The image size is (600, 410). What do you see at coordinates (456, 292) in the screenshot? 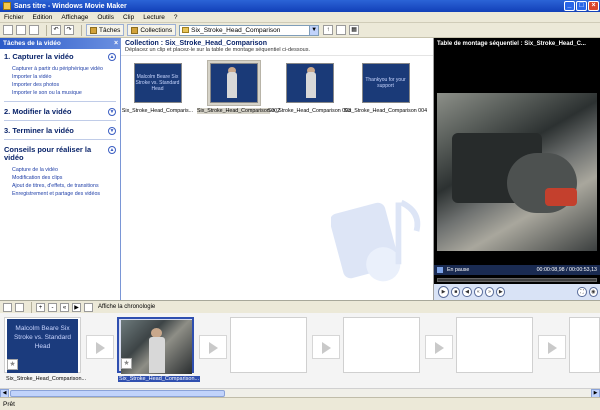
I see `stop-icon: ■` at bounding box center [456, 292].